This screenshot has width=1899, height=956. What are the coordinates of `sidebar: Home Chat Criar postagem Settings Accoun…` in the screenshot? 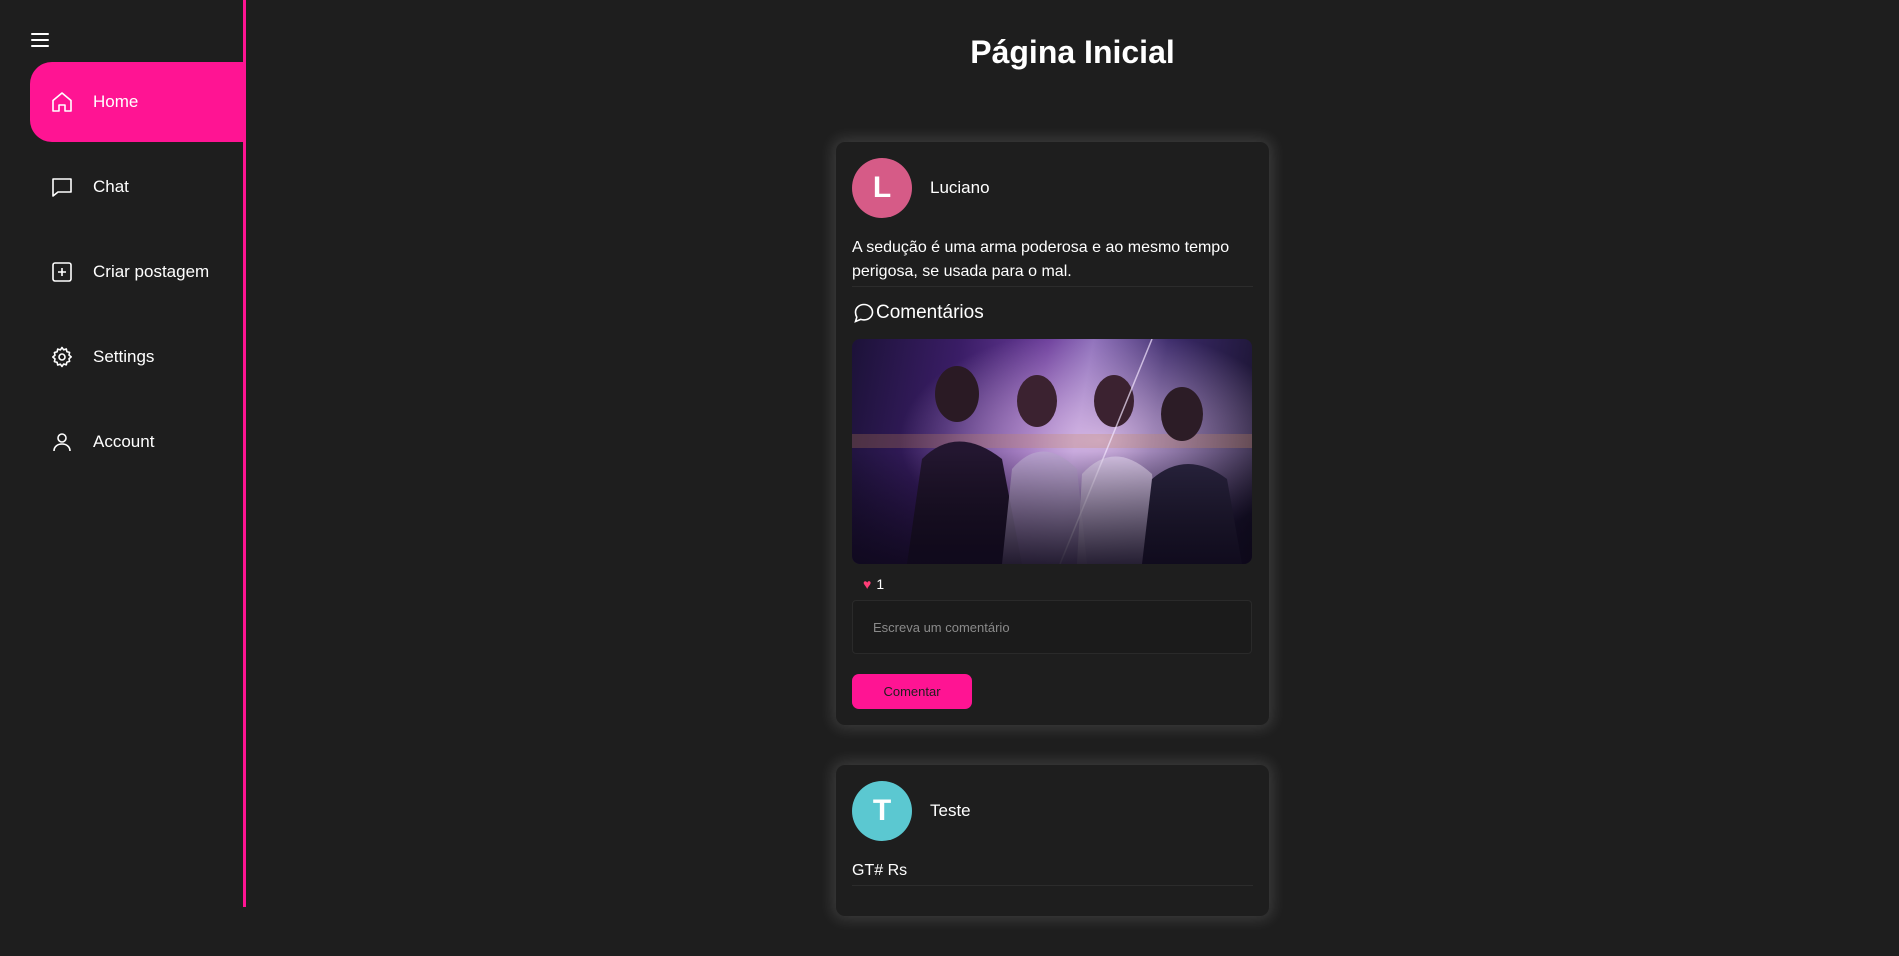 It's located at (123, 453).